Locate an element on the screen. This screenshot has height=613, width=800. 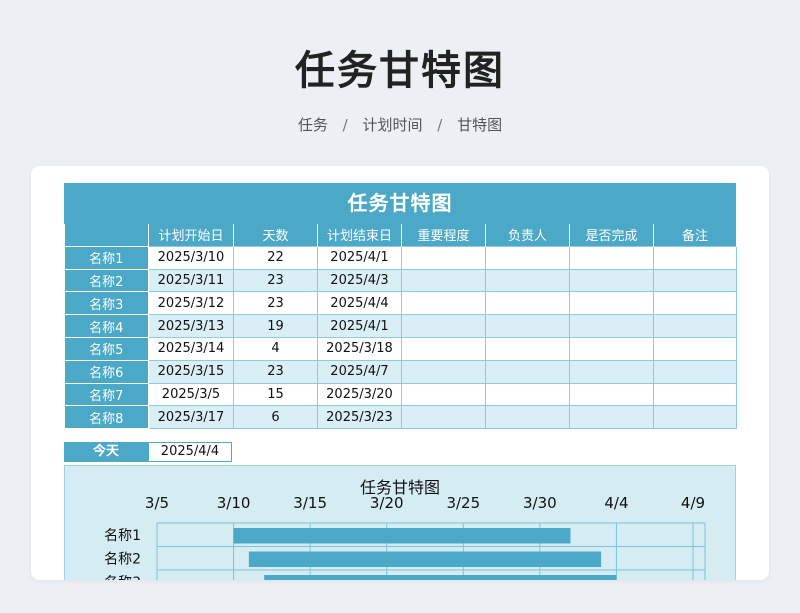
table-row: 名称5 2025/3/14 4 2025/3/18 is located at coordinates (400, 348).